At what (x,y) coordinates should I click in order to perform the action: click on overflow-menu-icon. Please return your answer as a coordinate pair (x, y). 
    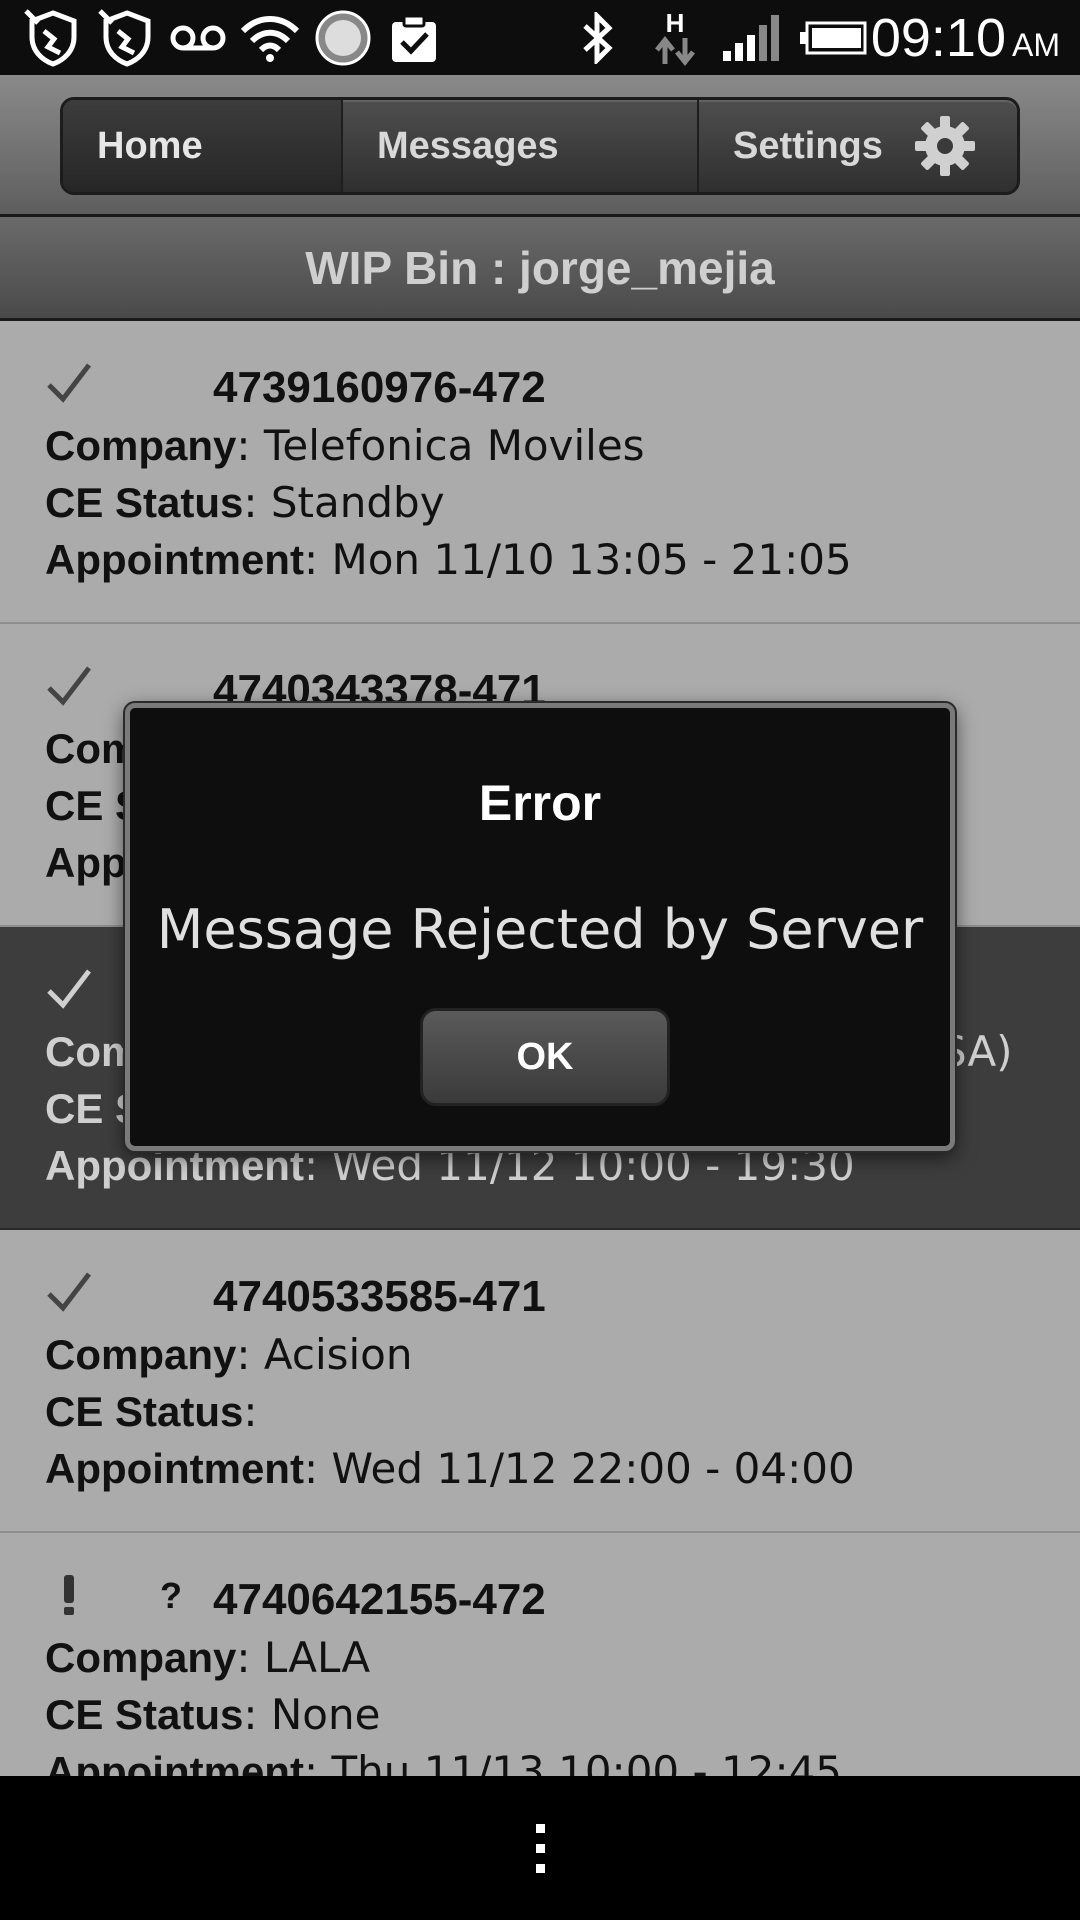
    Looking at the image, I should click on (540, 1848).